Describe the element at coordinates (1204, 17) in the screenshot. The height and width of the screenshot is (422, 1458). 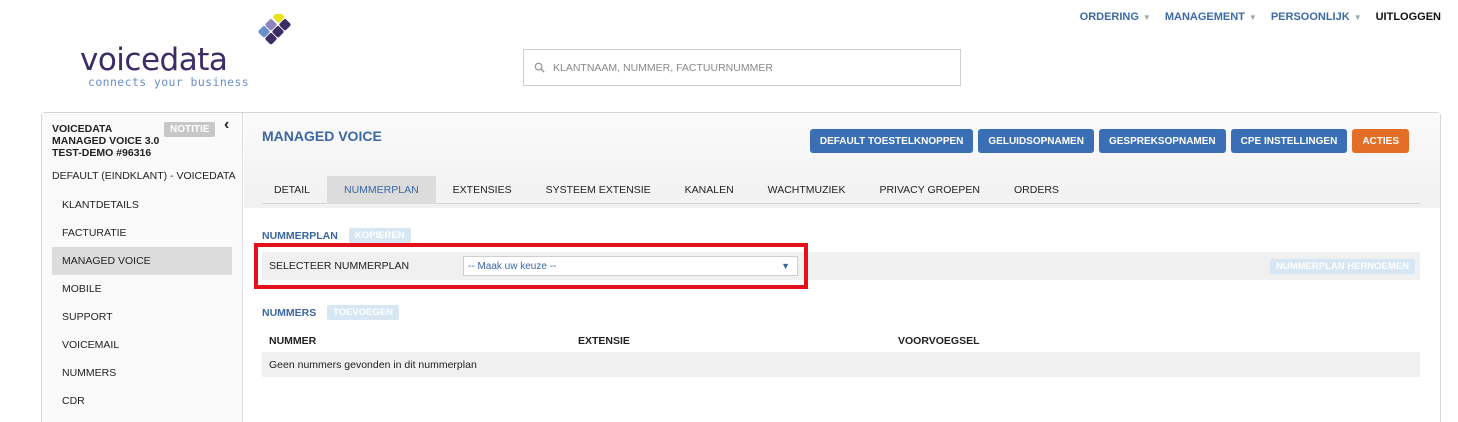
I see `nav-management-label: MANAGEMENT` at that location.